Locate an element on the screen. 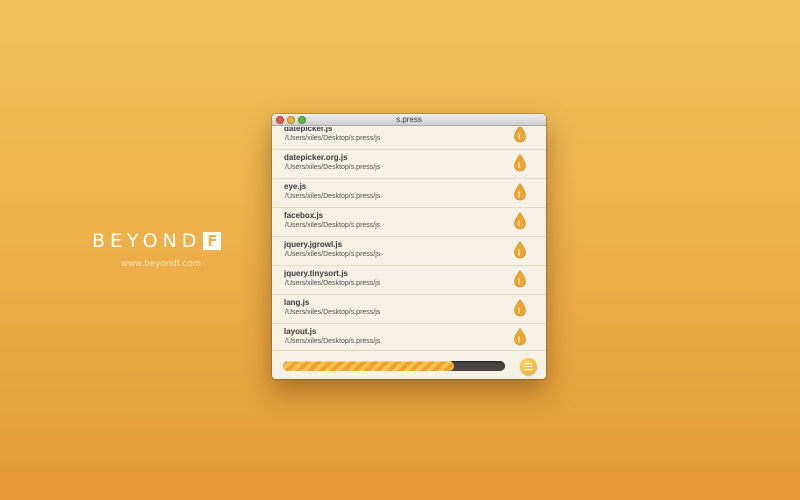 Image resolution: width=800 pixels, height=500 pixels. file-name: layout.js is located at coordinates (300, 331).